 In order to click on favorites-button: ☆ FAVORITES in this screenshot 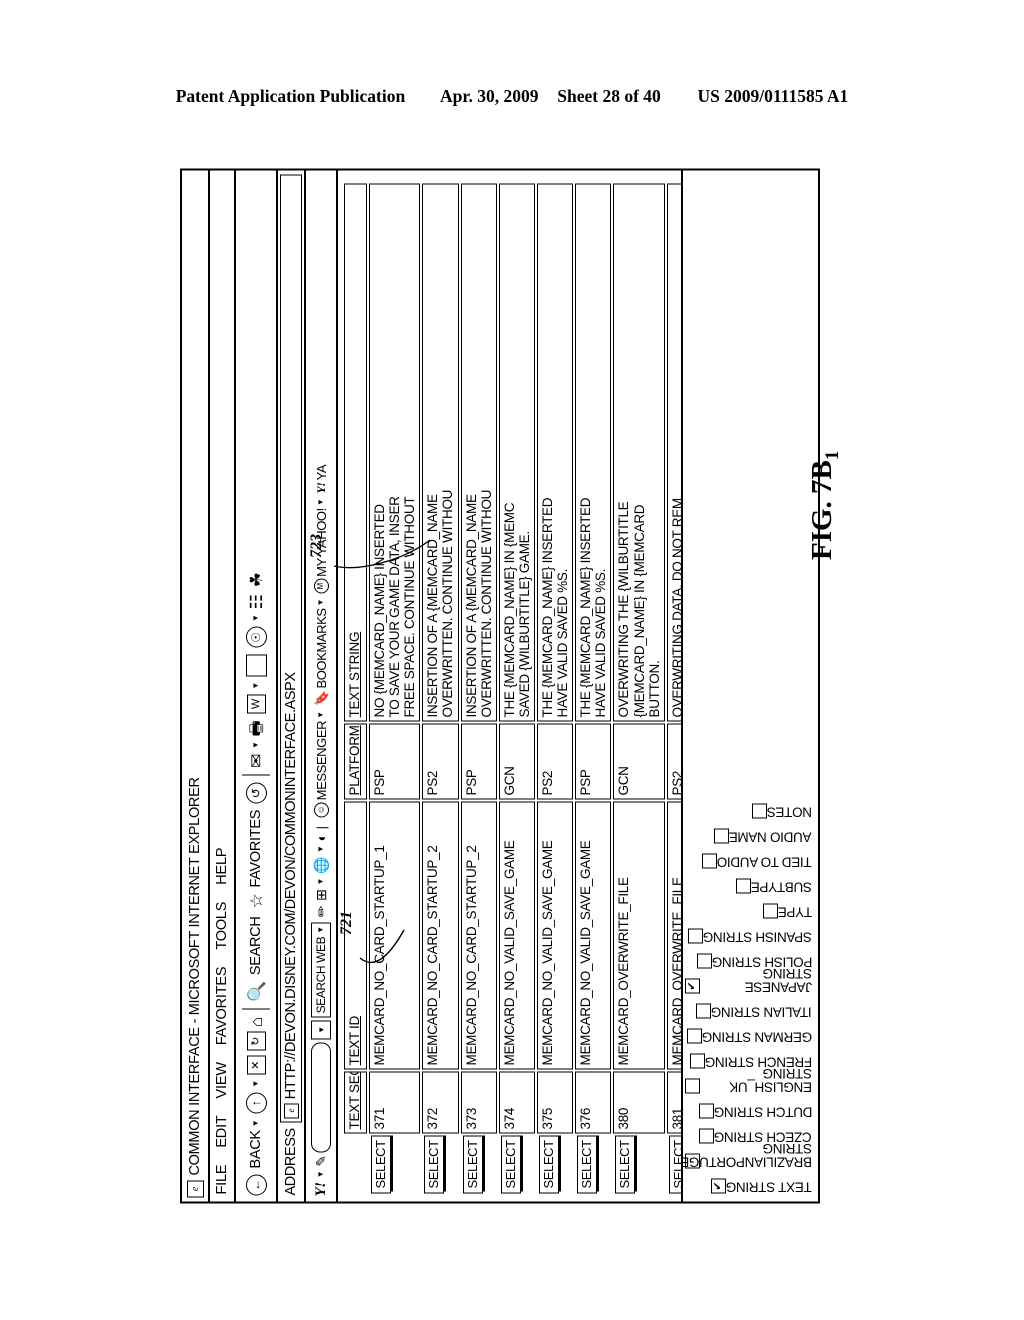, I will do `click(256, 858)`.